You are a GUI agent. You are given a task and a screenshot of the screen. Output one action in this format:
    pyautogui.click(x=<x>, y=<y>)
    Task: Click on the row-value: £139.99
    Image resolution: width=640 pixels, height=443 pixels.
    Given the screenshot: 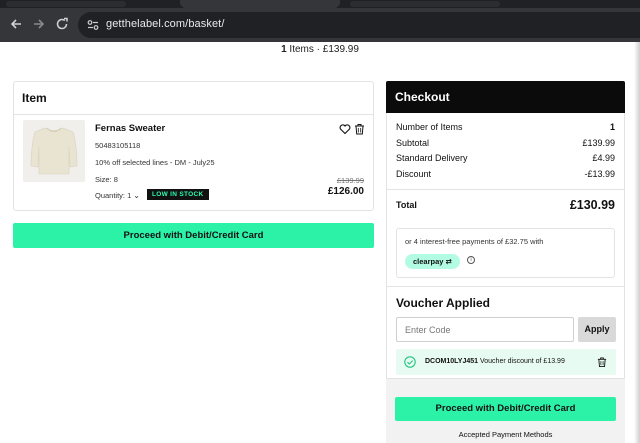 What is the action you would take?
    pyautogui.click(x=598, y=142)
    